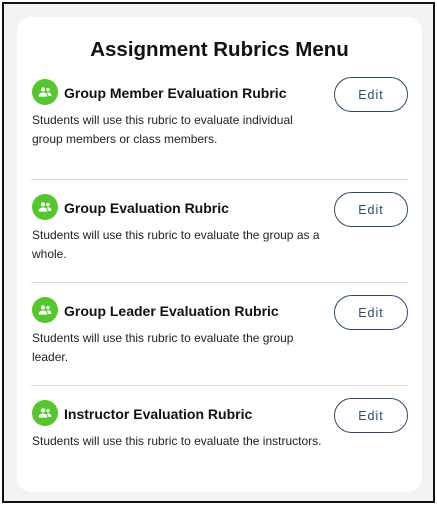  Describe the element at coordinates (158, 414) in the screenshot. I see `rubric-title: Instructor Evaluation Rubric` at that location.